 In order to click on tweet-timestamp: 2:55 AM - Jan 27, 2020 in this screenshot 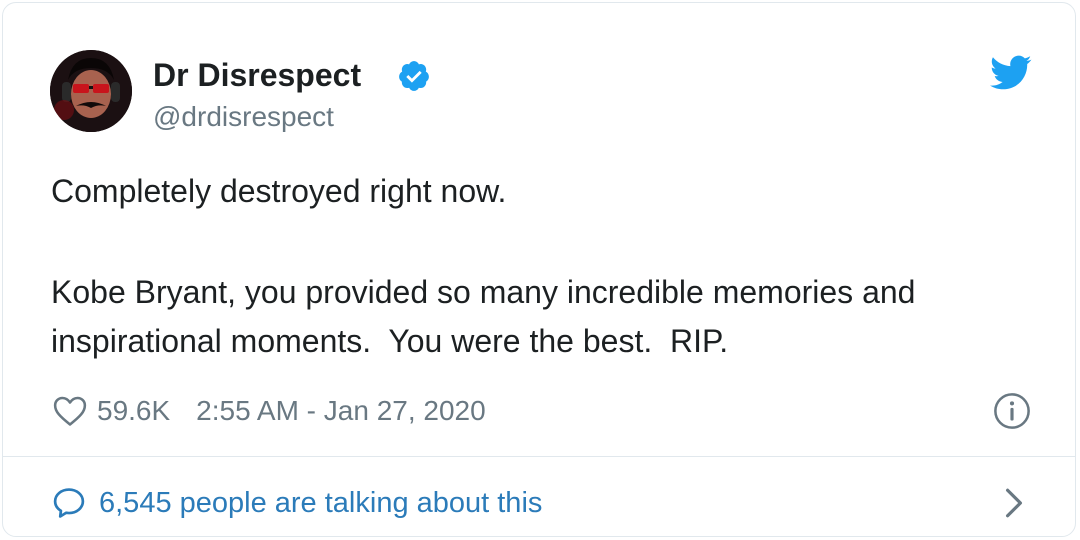, I will do `click(341, 411)`.